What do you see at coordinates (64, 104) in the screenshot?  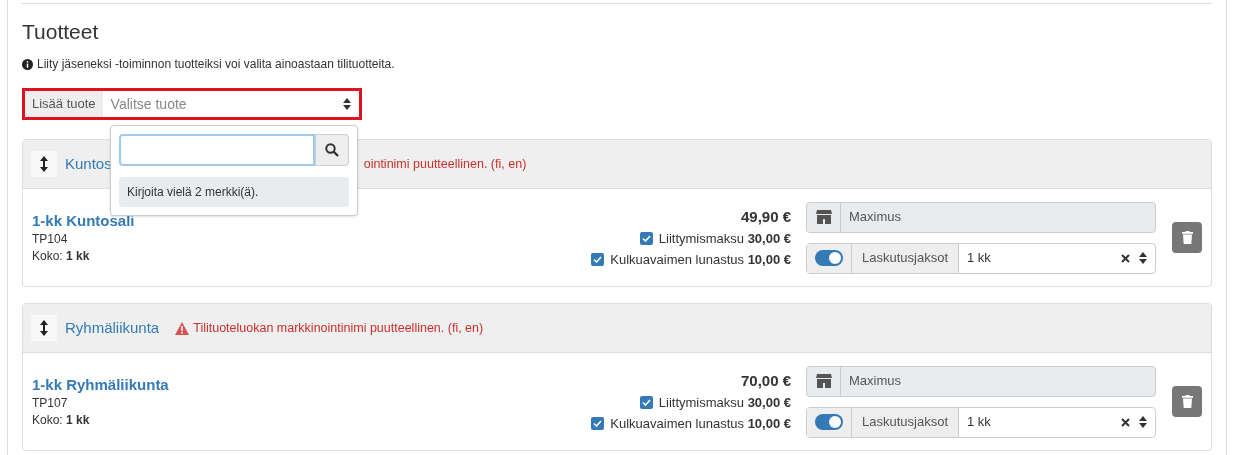 I see `add-product-label: Lisää tuote` at bounding box center [64, 104].